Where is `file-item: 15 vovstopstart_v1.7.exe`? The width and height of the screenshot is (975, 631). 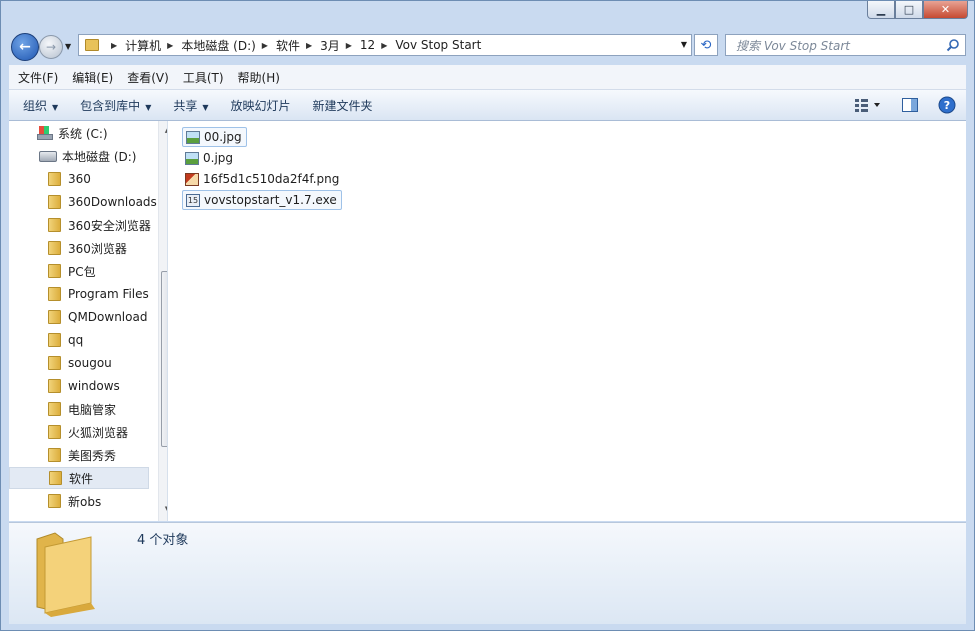 file-item: 15 vovstopstart_v1.7.exe is located at coordinates (262, 200).